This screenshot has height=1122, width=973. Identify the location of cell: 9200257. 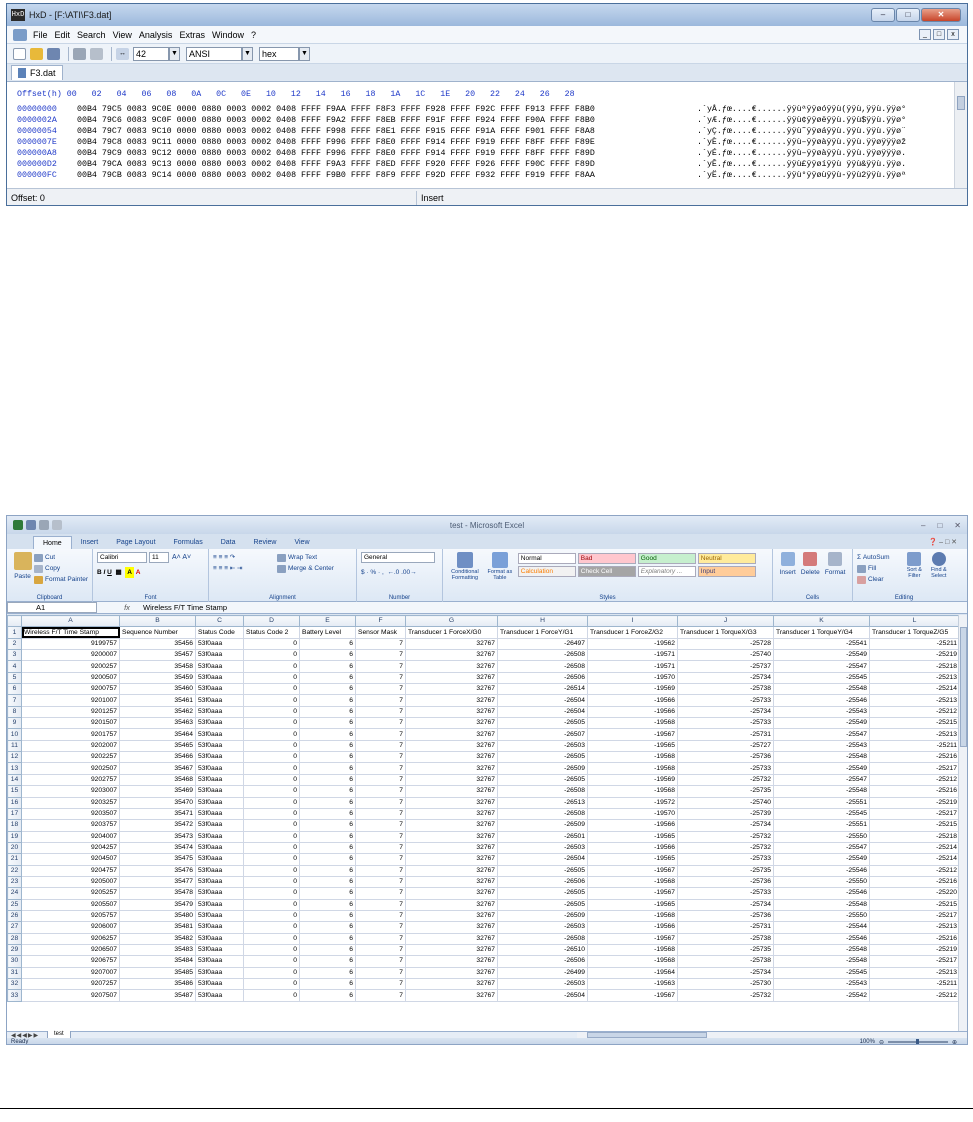
(70, 666).